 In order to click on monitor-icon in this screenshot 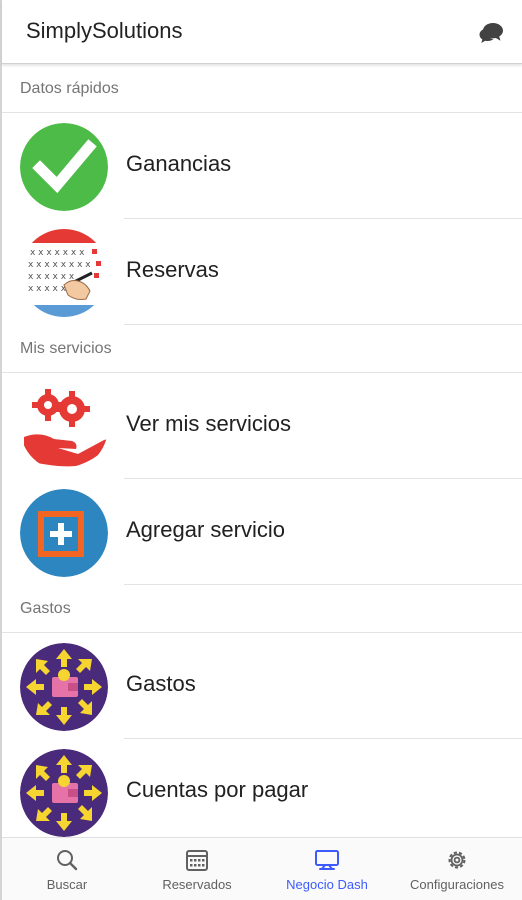, I will do `click(327, 860)`.